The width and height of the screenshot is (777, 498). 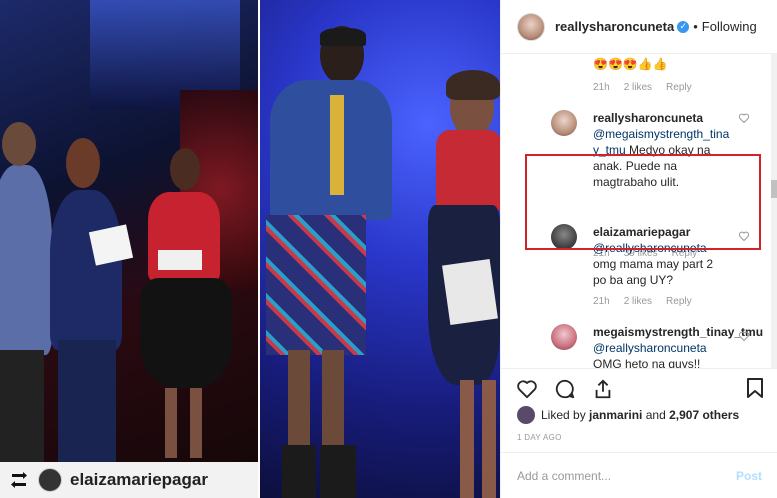 I want to click on highlight-box, so click(x=643, y=202).